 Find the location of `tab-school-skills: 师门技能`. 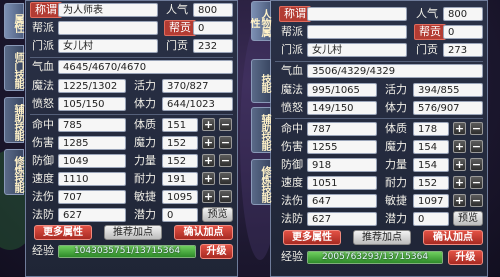

tab-school-skills: 师门技能 is located at coordinates (14, 68).